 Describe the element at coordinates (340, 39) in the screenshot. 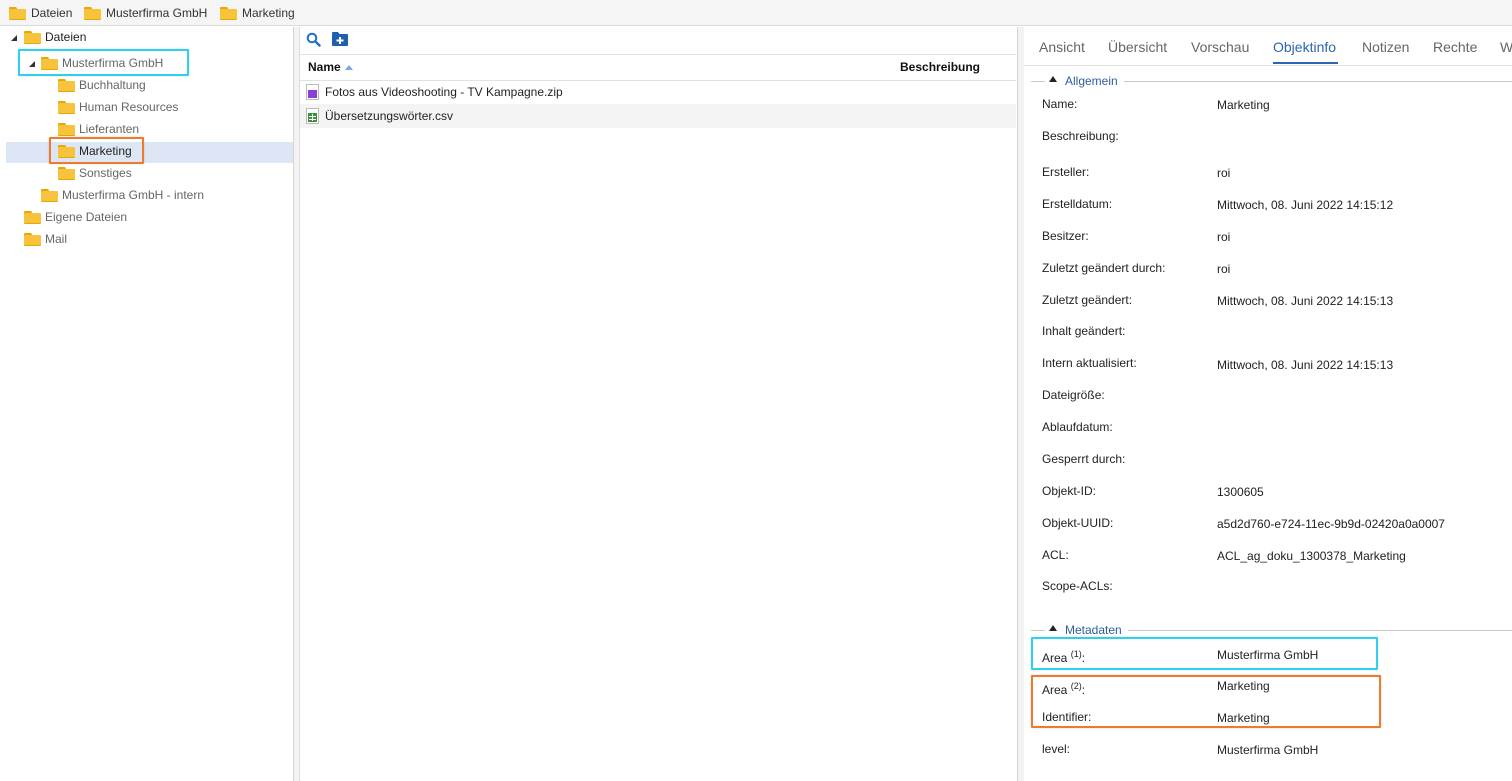

I see `new-folder-icon` at that location.